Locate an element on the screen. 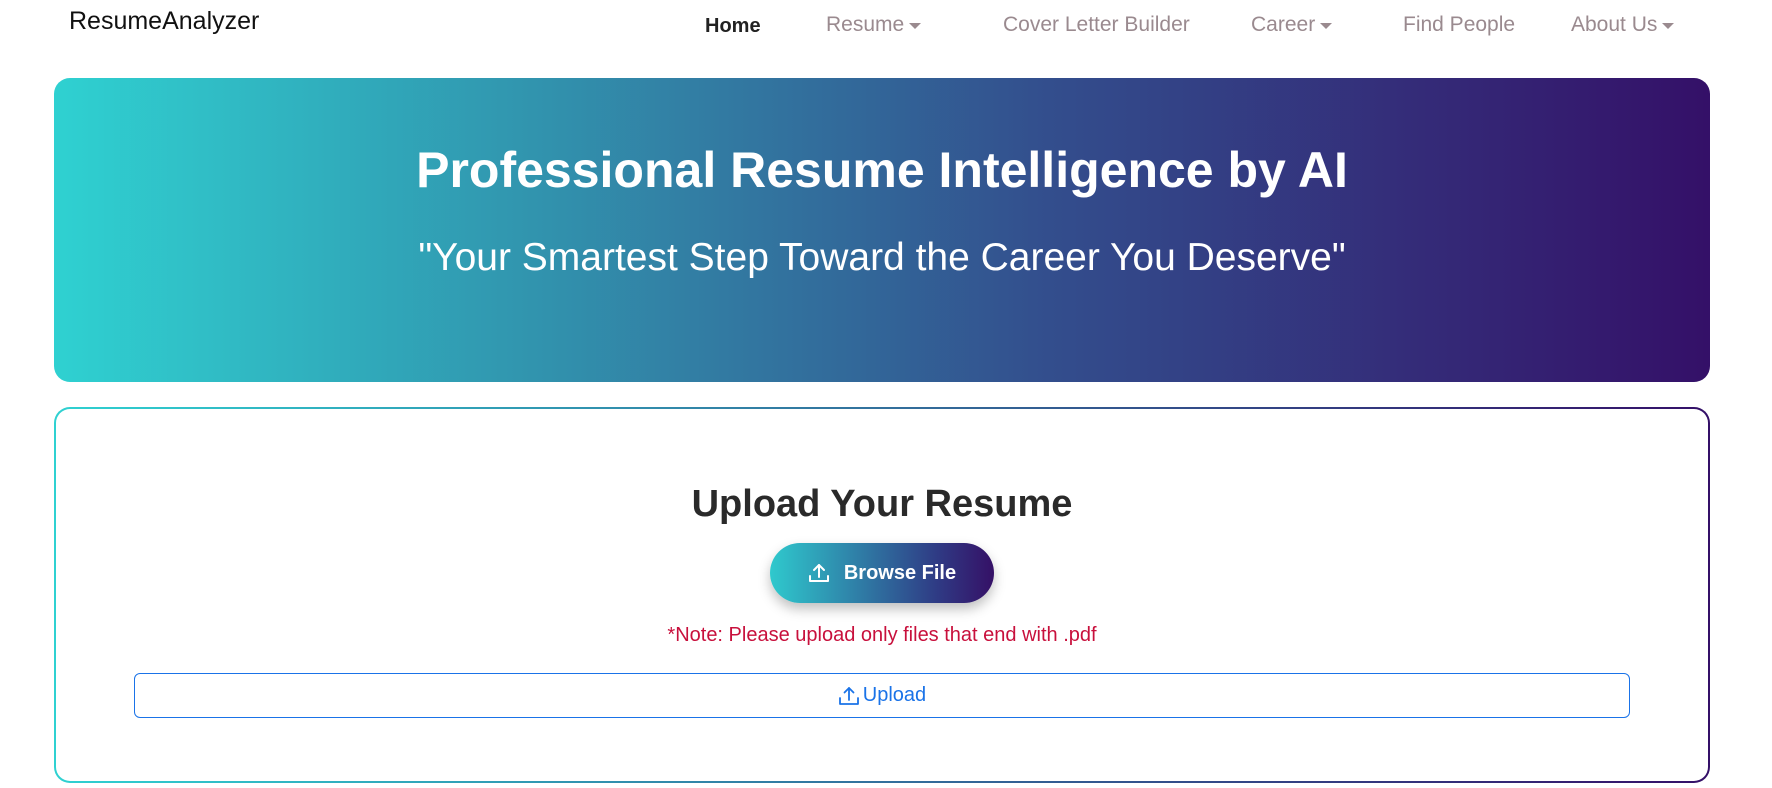 The height and width of the screenshot is (788, 1772). nav-item-label: Find People is located at coordinates (1459, 24).